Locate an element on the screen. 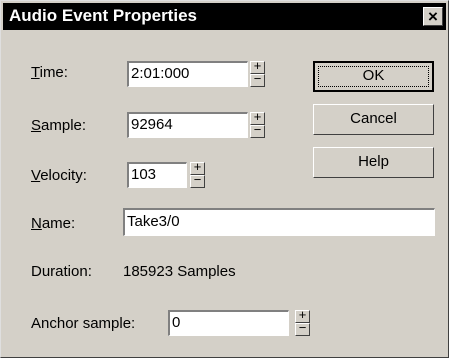  anchor-sample-field: 0 is located at coordinates (228, 323).